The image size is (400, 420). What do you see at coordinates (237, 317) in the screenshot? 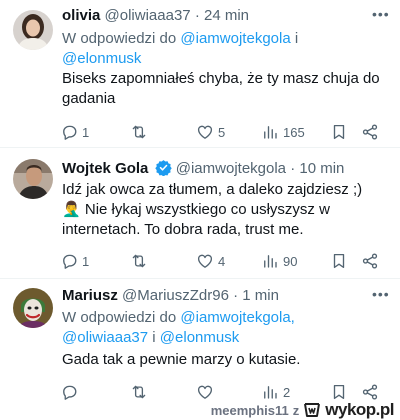
I see `mention-link: @iamwojtekgola,` at bounding box center [237, 317].